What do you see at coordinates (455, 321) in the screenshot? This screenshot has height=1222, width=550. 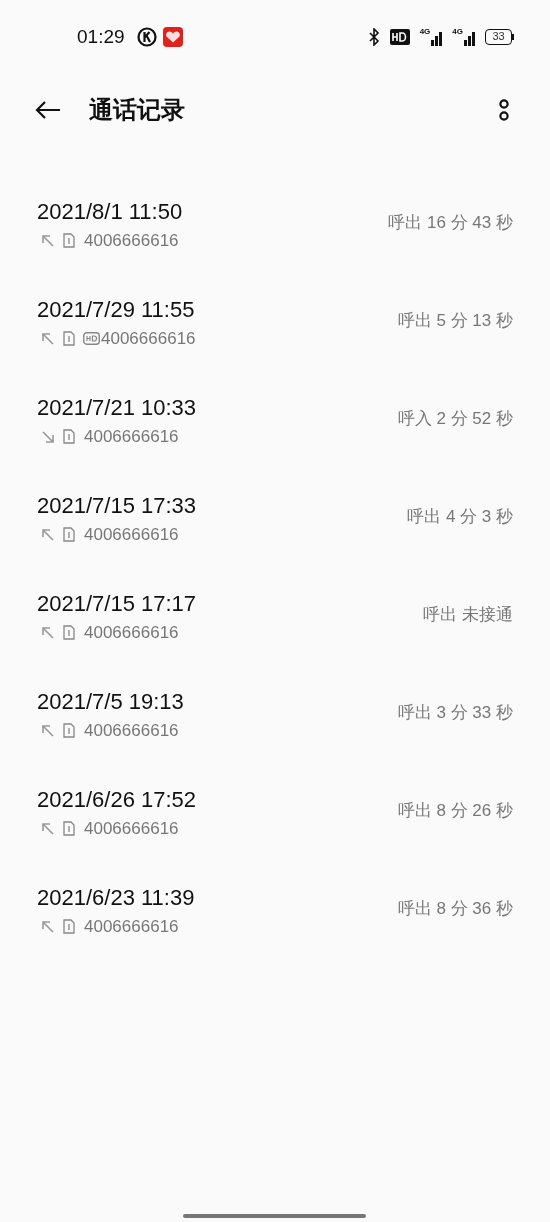 I see `call-info: 呼出 5 分 13 秒` at bounding box center [455, 321].